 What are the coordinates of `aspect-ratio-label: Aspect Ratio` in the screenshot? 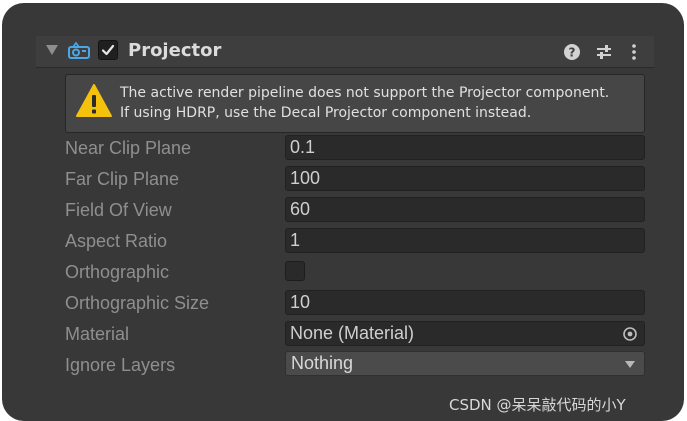 It's located at (116, 241).